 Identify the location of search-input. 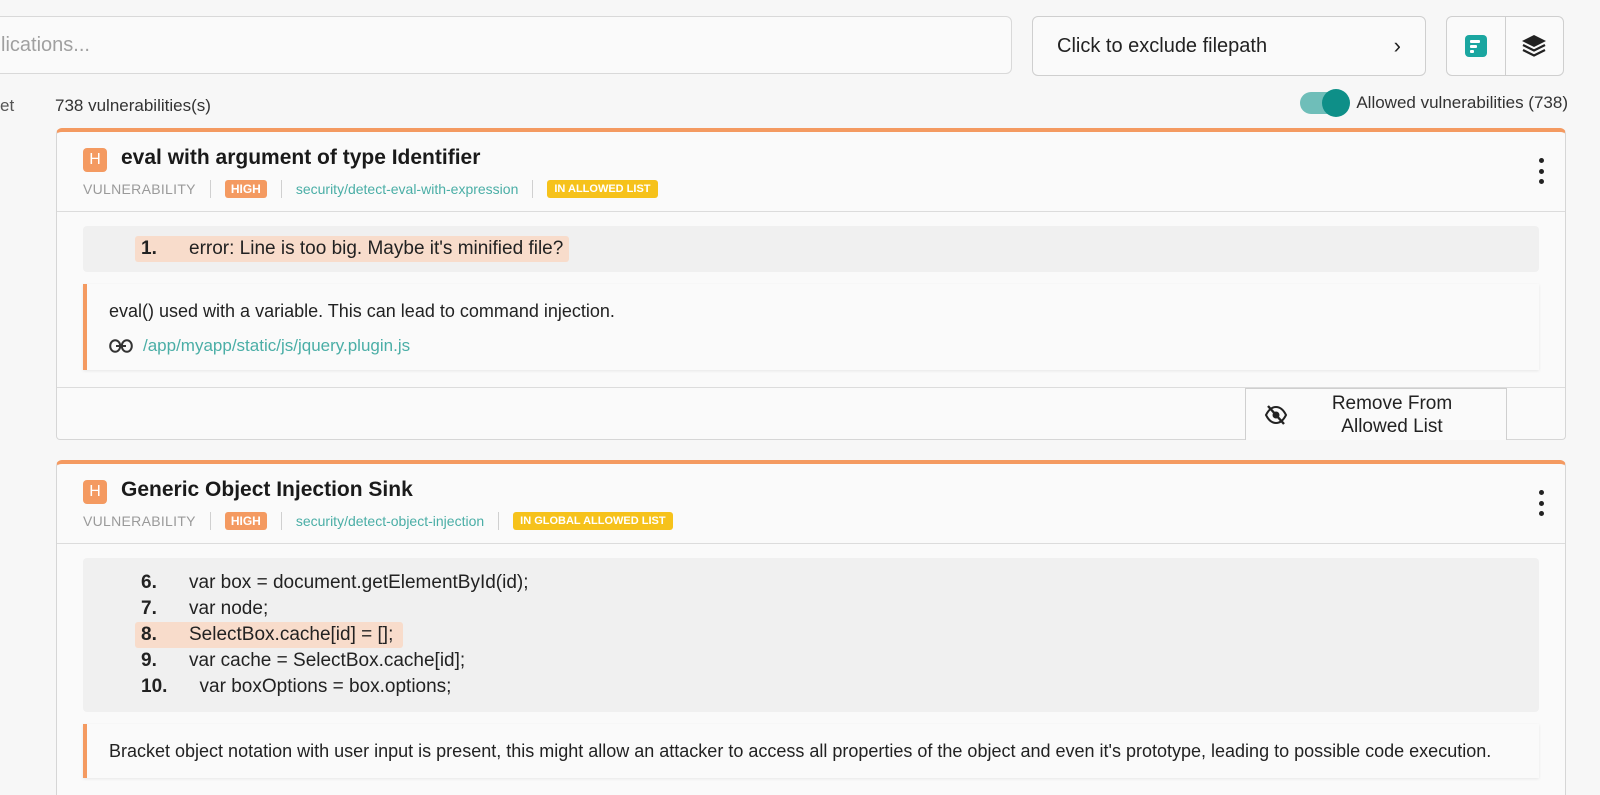
(506, 45).